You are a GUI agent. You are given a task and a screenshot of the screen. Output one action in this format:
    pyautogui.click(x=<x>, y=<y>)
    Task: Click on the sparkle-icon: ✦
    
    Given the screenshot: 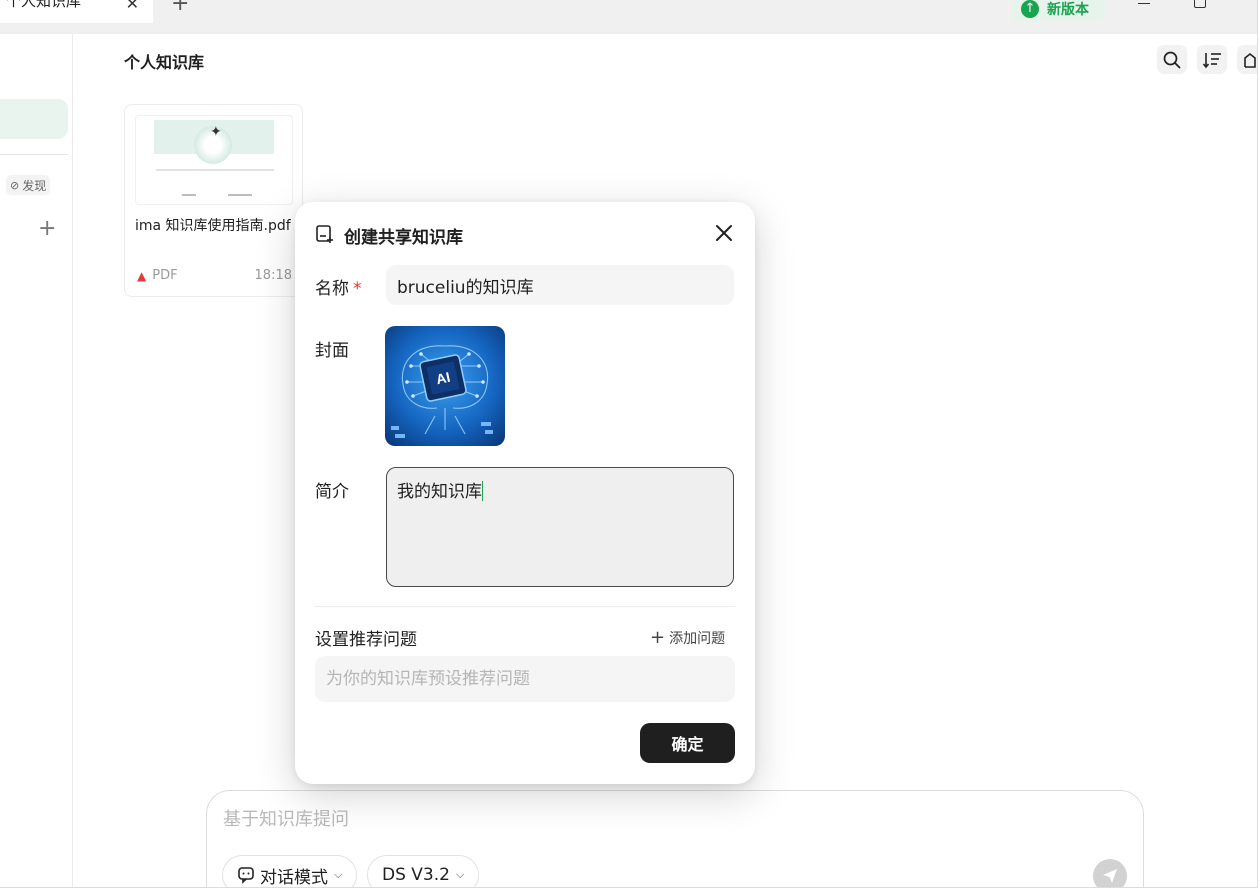 What is the action you would take?
    pyautogui.click(x=216, y=132)
    